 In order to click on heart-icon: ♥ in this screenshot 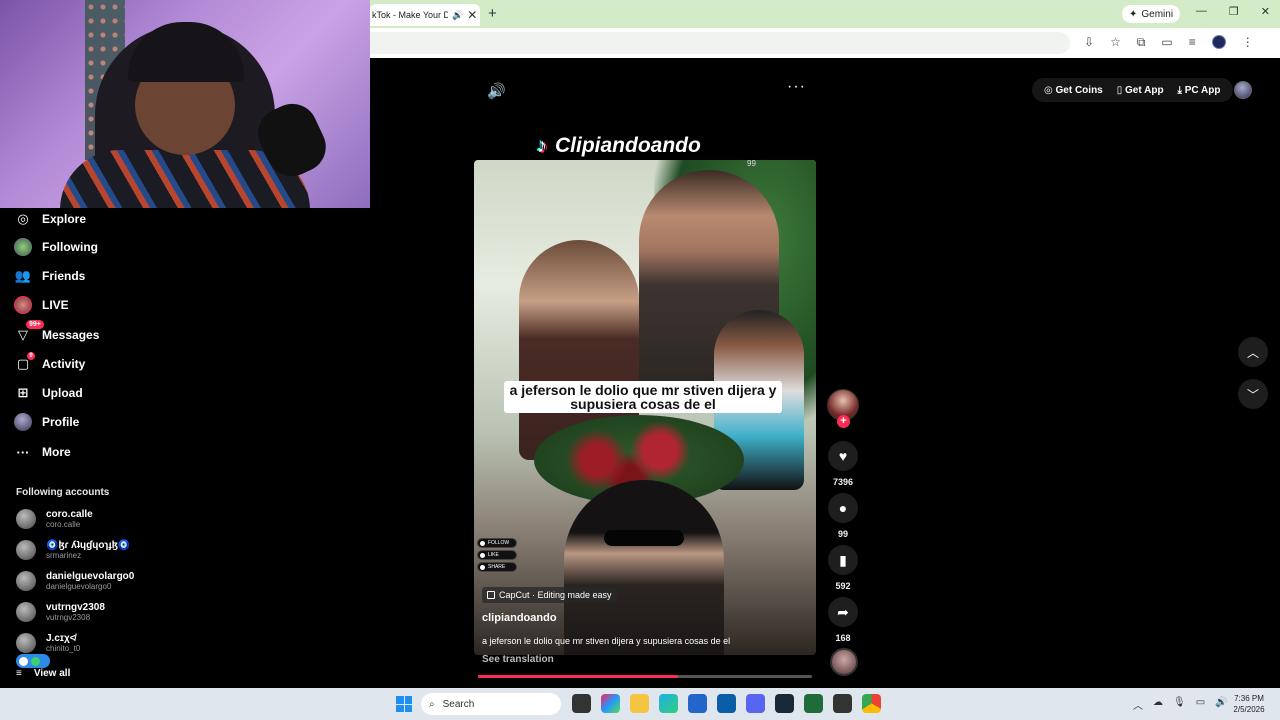, I will do `click(843, 456)`.